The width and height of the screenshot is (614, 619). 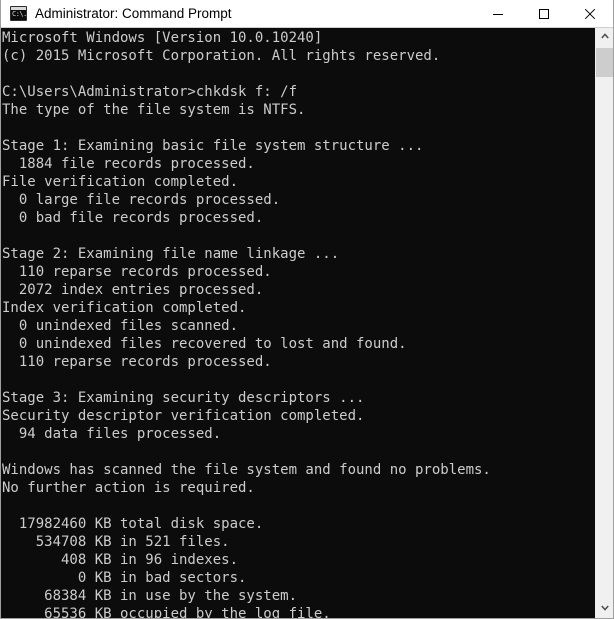 I want to click on console-icon: C:\., so click(x=18, y=13).